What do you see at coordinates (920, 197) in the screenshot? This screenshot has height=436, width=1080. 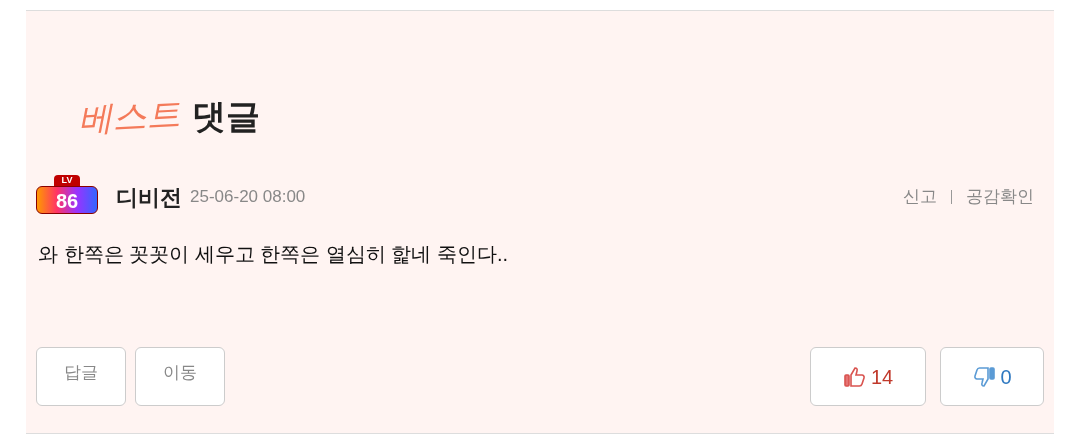 I see `action-link: 신고` at bounding box center [920, 197].